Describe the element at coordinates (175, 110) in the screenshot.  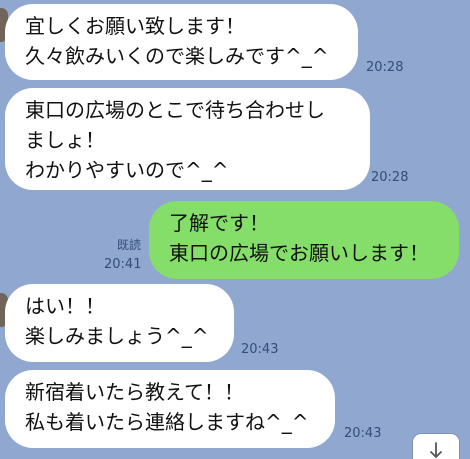
I see `message-line: 東口の広場のとこで待ち合わせし` at that location.